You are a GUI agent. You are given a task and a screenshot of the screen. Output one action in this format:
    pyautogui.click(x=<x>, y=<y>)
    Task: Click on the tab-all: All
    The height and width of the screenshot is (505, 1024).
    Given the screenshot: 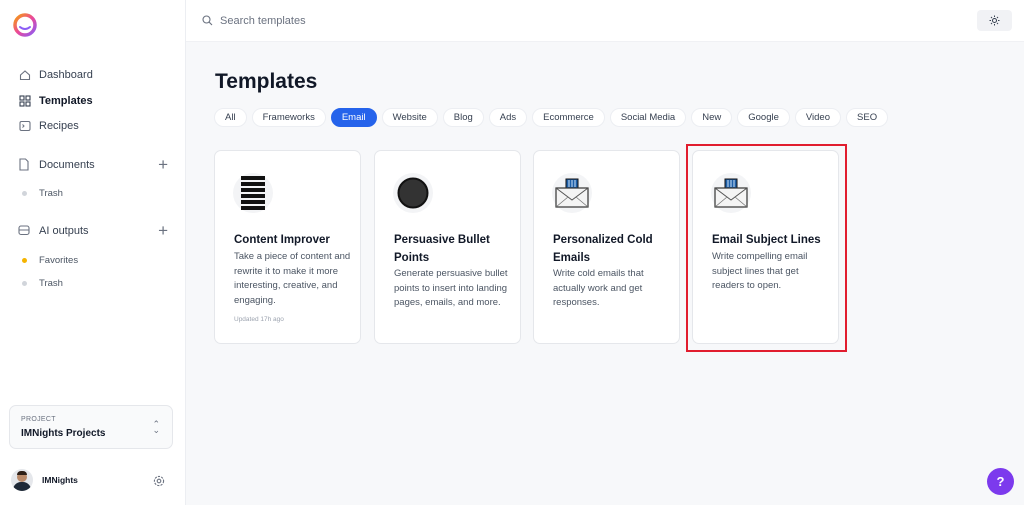 What is the action you would take?
    pyautogui.click(x=230, y=117)
    